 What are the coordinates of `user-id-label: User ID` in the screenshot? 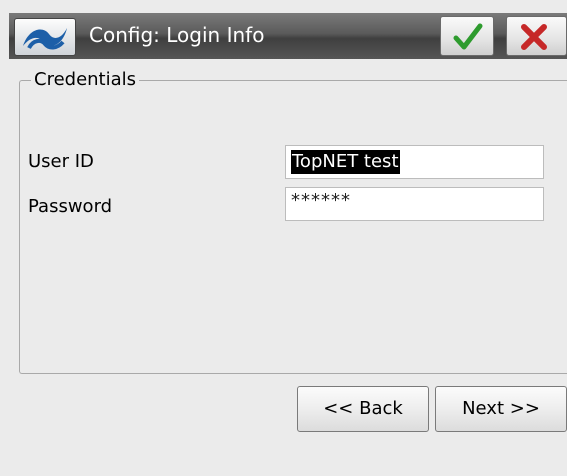 It's located at (61, 161).